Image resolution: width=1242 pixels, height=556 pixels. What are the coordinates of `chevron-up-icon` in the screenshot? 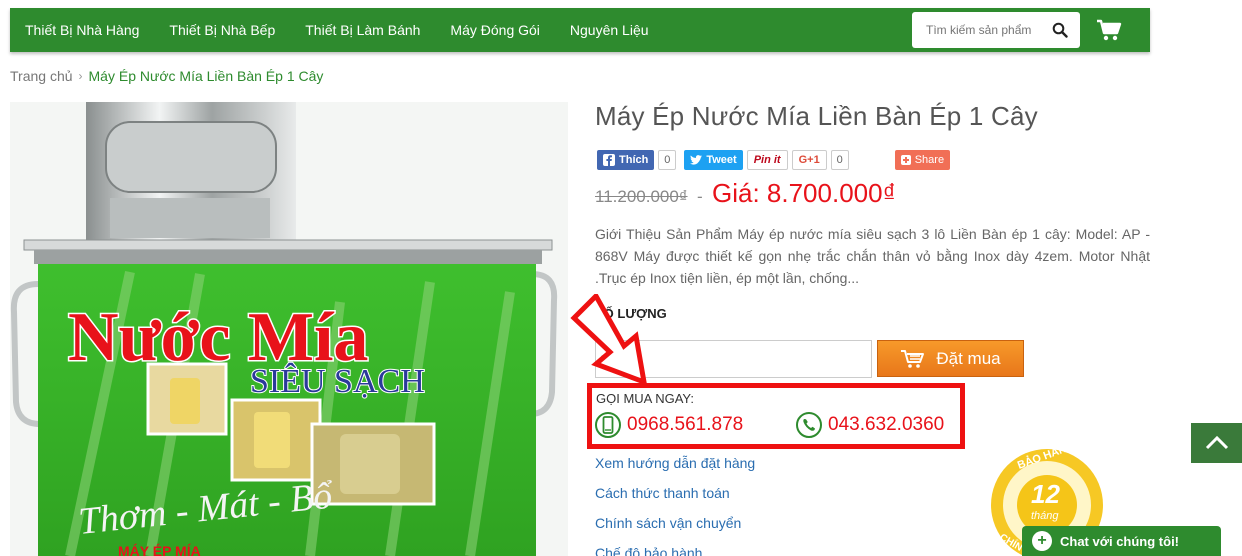 It's located at (1216, 443).